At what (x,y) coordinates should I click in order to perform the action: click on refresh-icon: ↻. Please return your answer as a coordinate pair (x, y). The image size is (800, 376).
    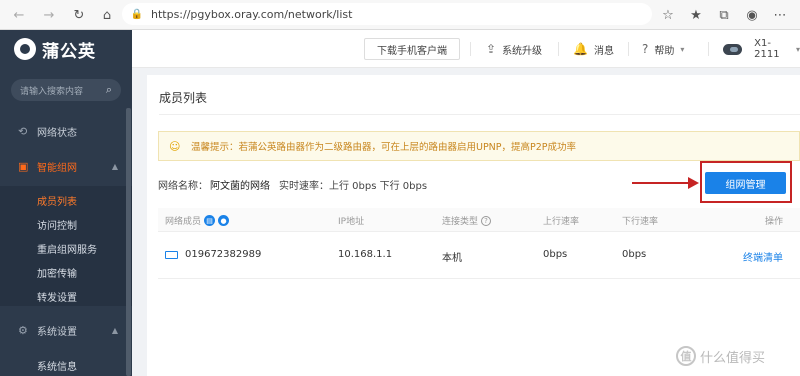
    Looking at the image, I should click on (79, 15).